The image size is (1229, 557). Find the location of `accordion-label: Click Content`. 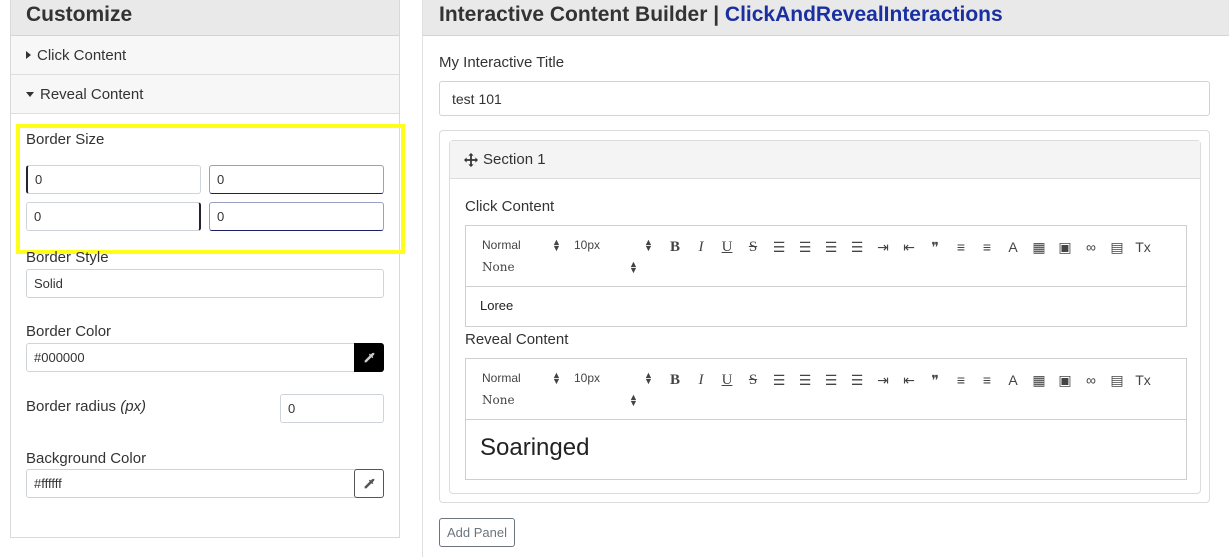

accordion-label: Click Content is located at coordinates (82, 55).